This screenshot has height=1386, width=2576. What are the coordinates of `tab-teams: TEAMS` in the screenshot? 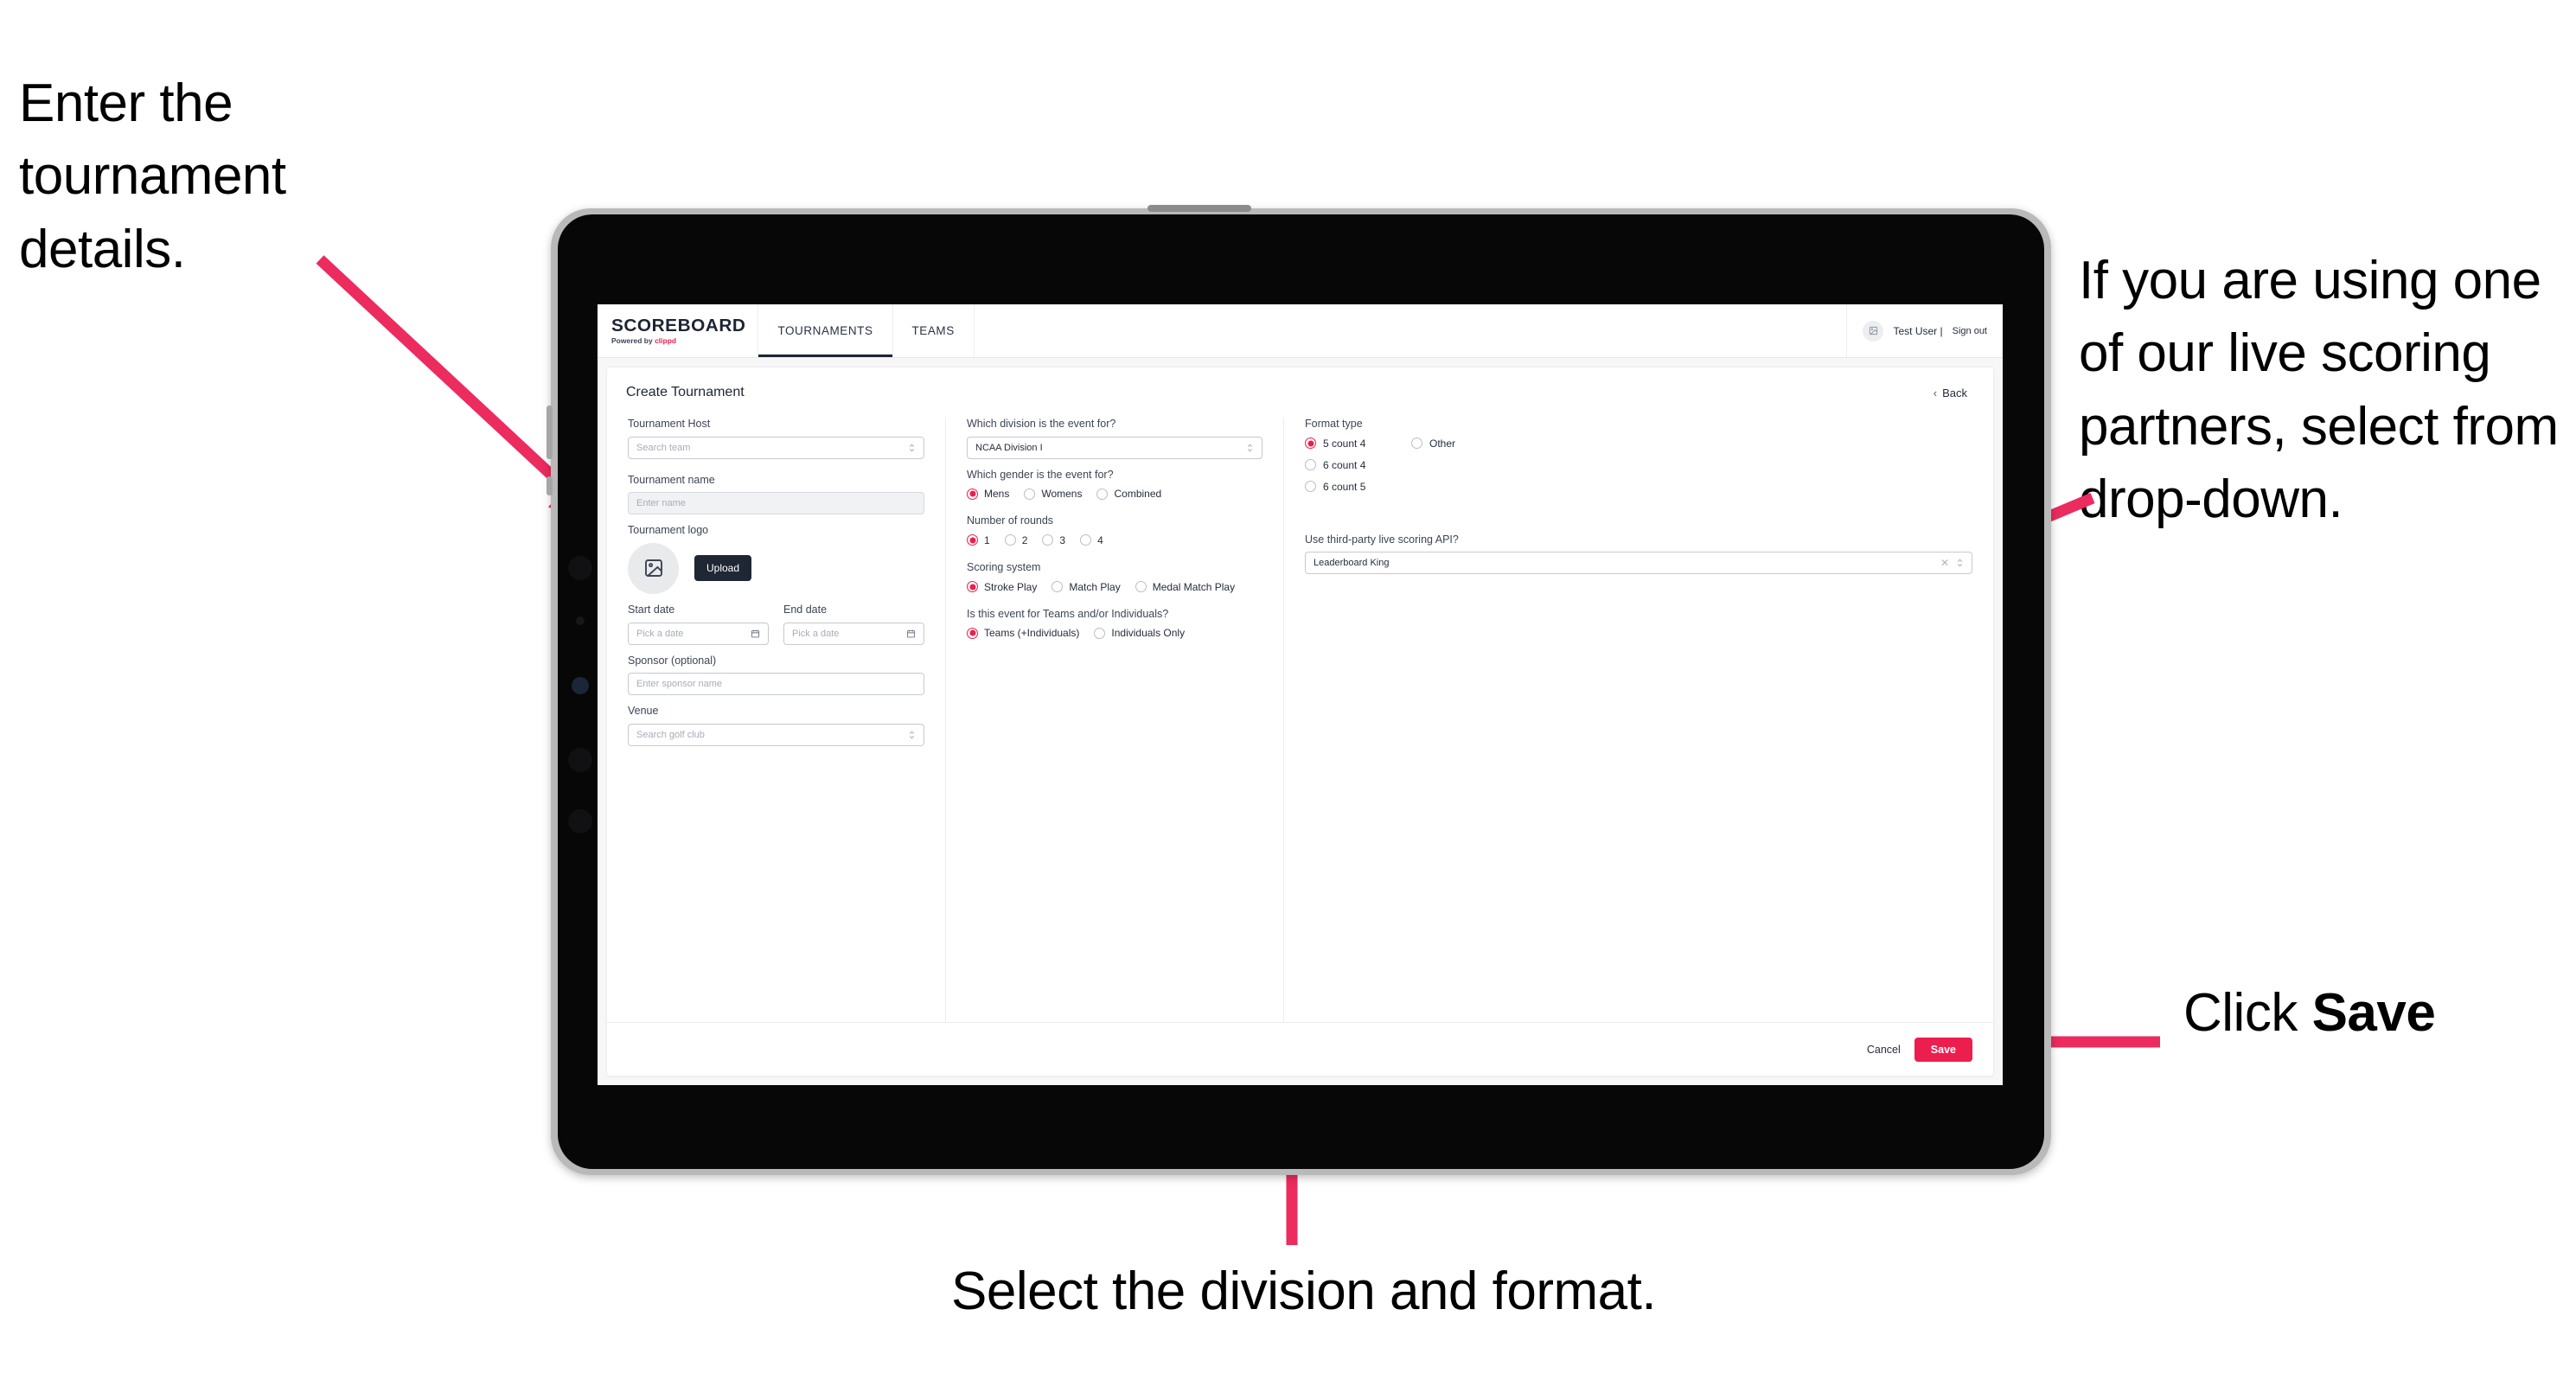 It's located at (934, 330).